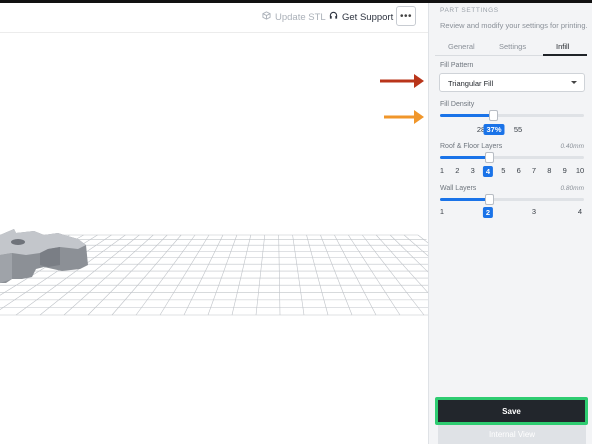  Describe the element at coordinates (562, 46) in the screenshot. I see `tab-infill: Infill` at that location.